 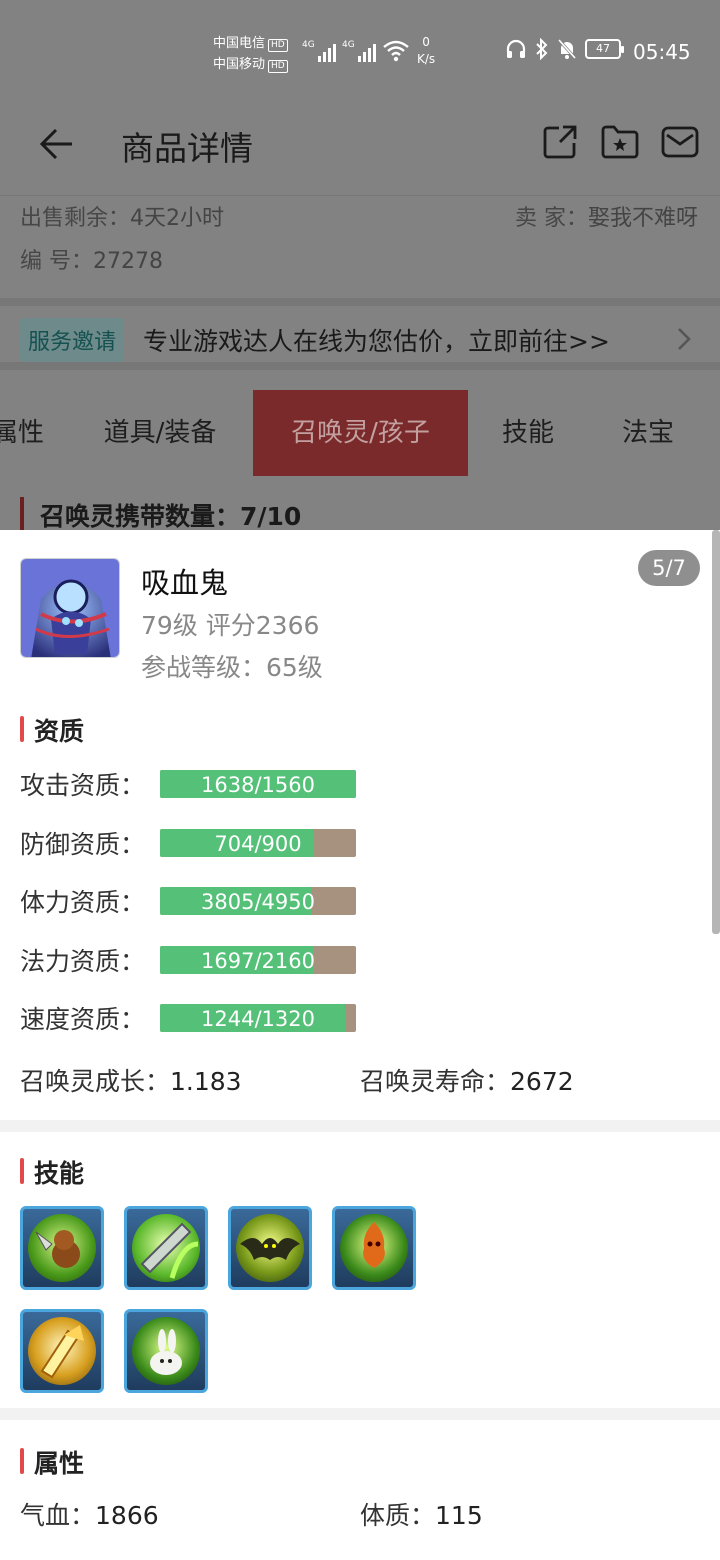 I want to click on battery-level: 47, so click(x=603, y=48).